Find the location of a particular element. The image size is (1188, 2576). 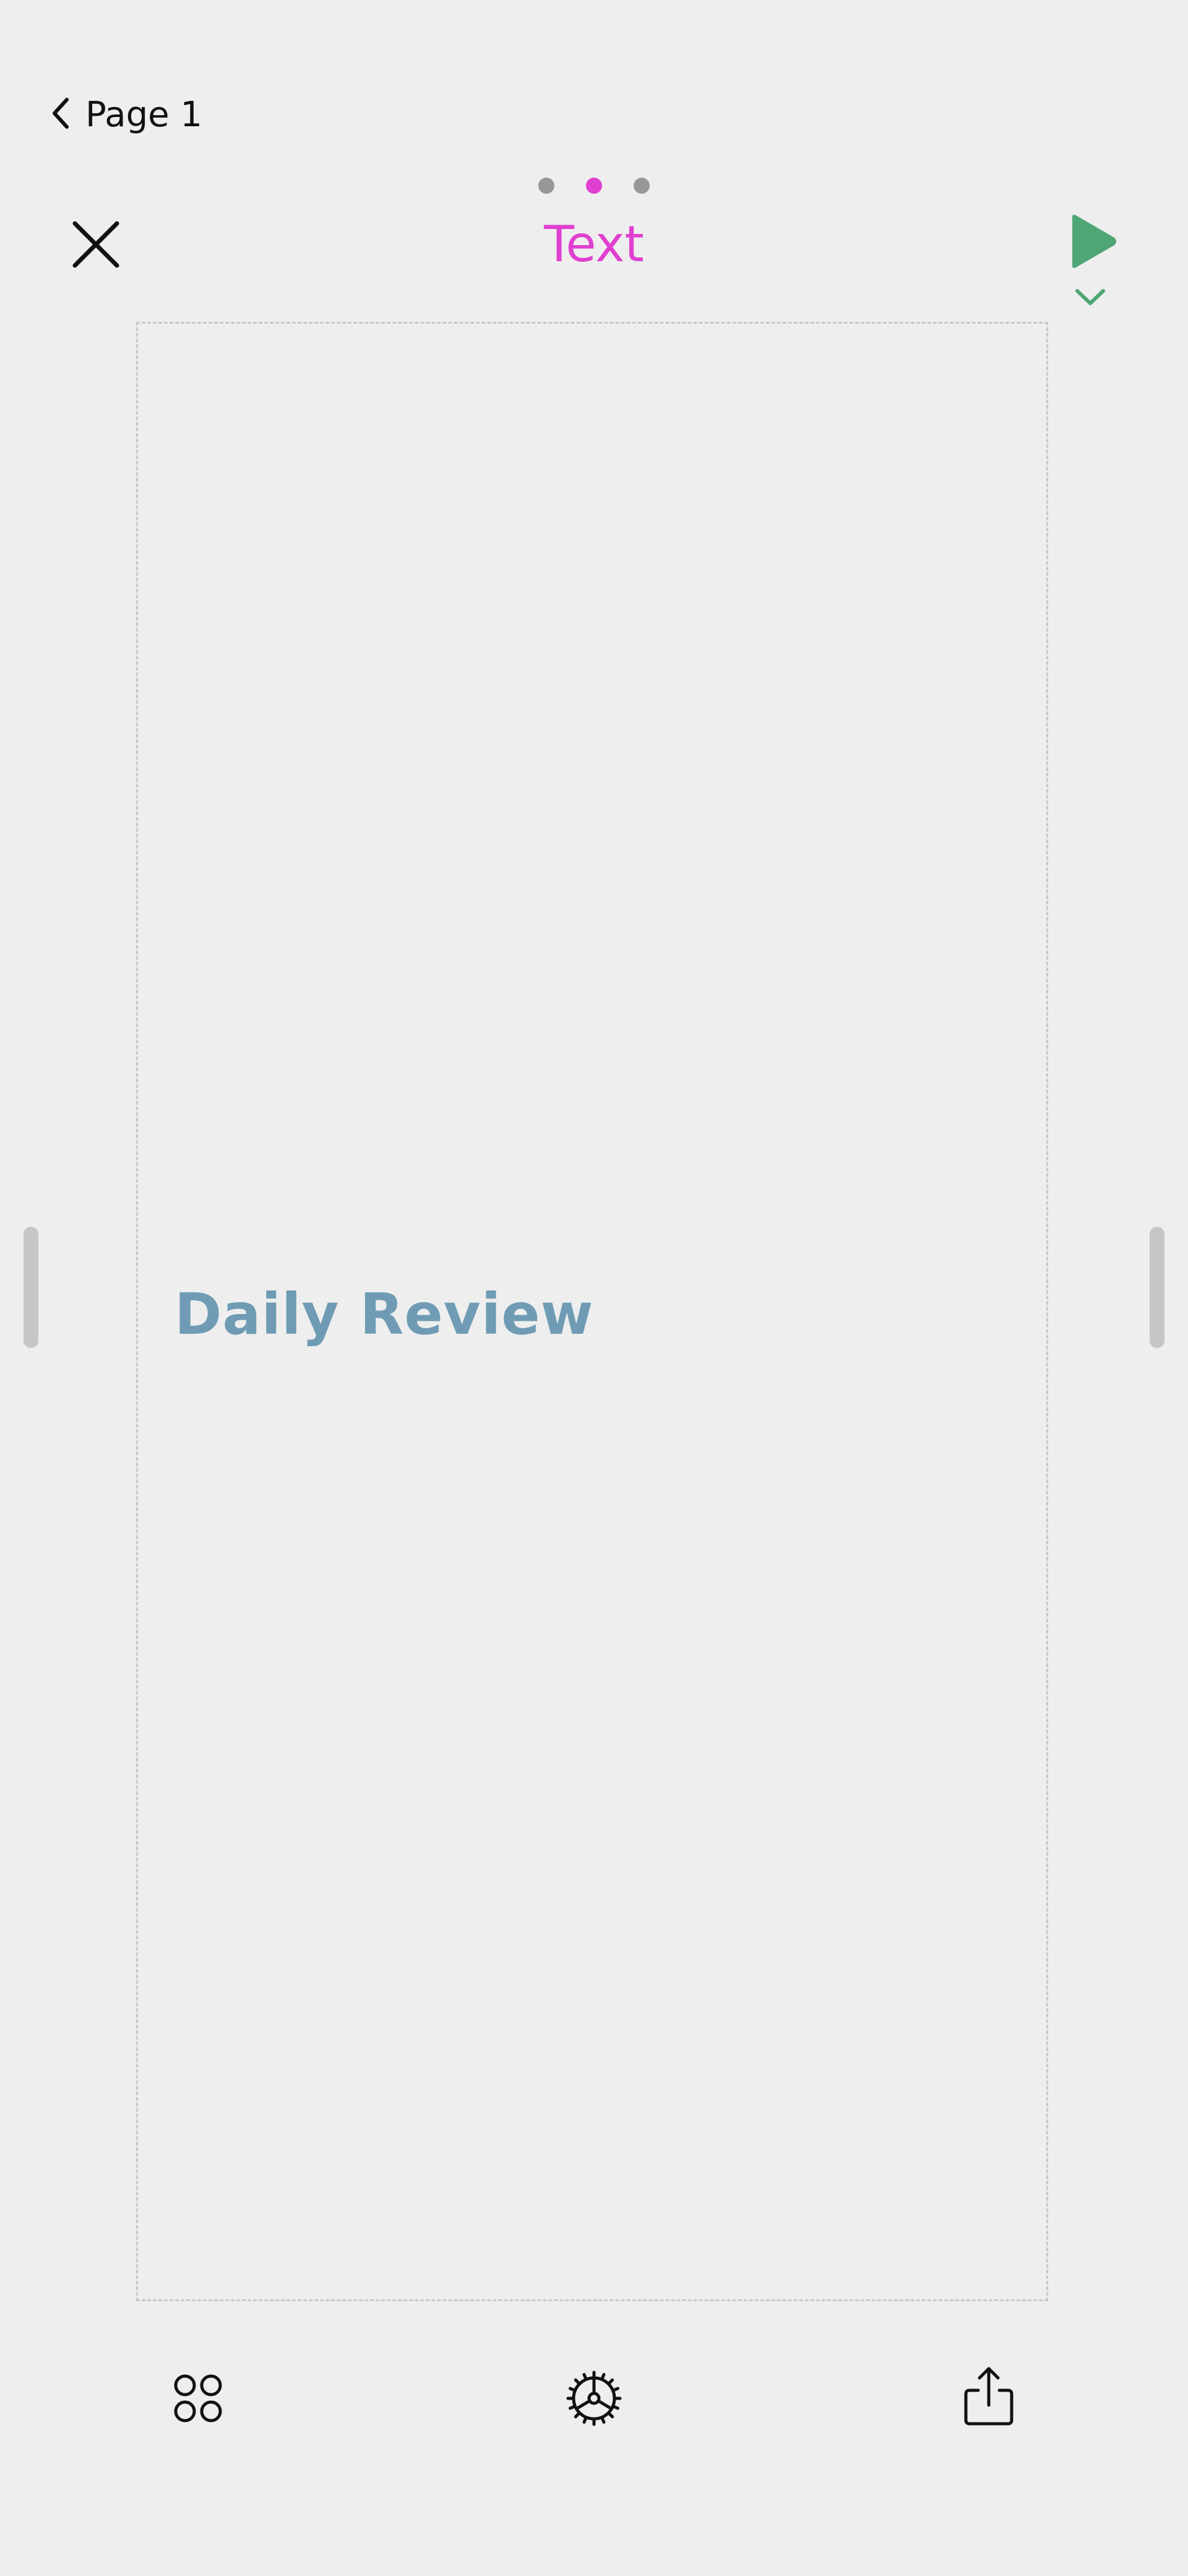

right-drag-handle is located at coordinates (1157, 1287).